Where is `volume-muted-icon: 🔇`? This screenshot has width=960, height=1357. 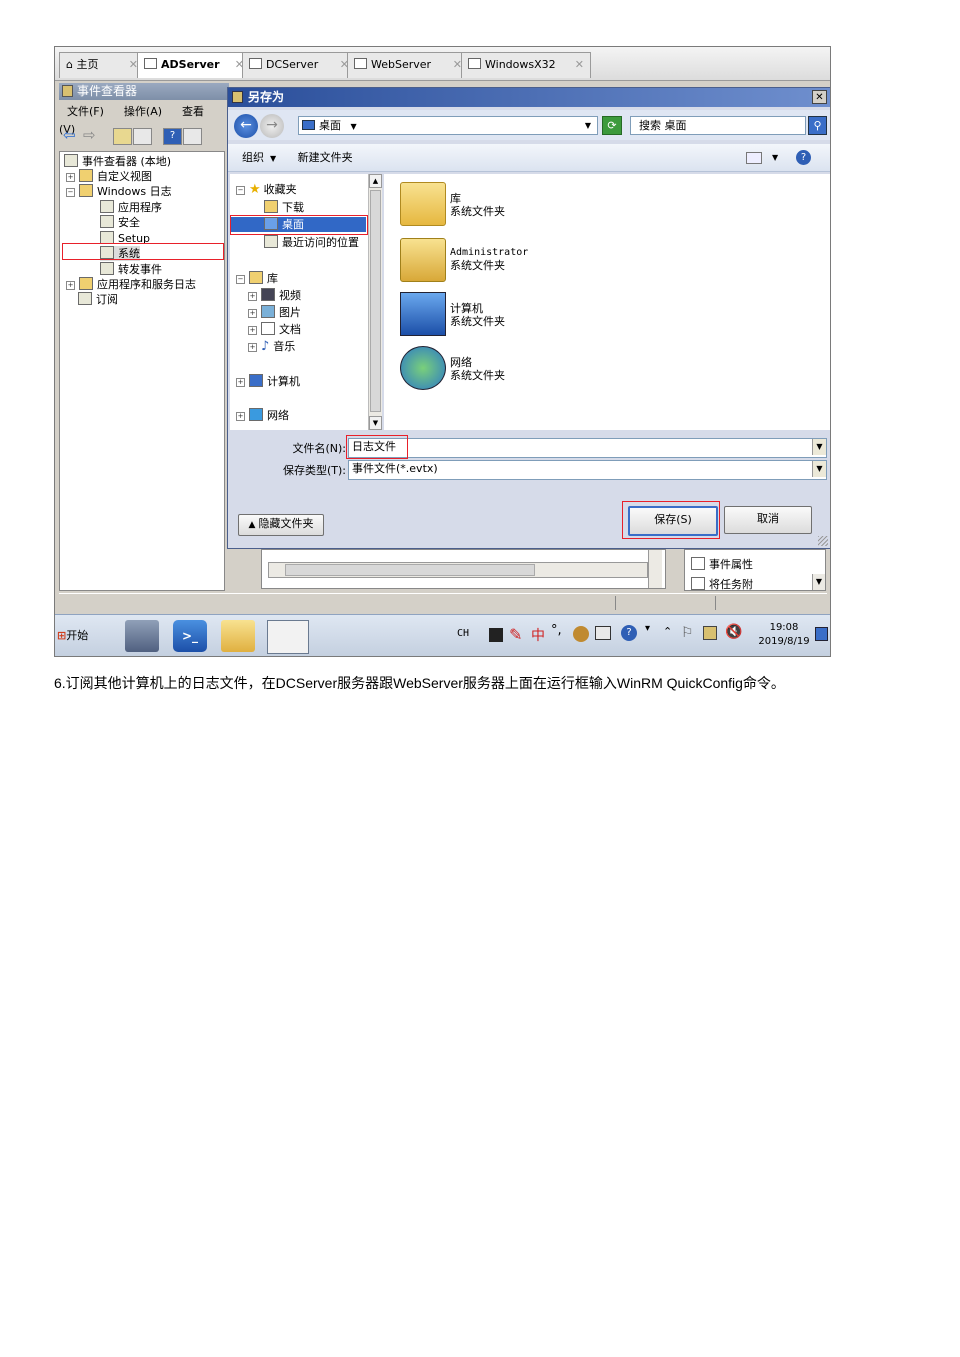 volume-muted-icon: 🔇 is located at coordinates (733, 632).